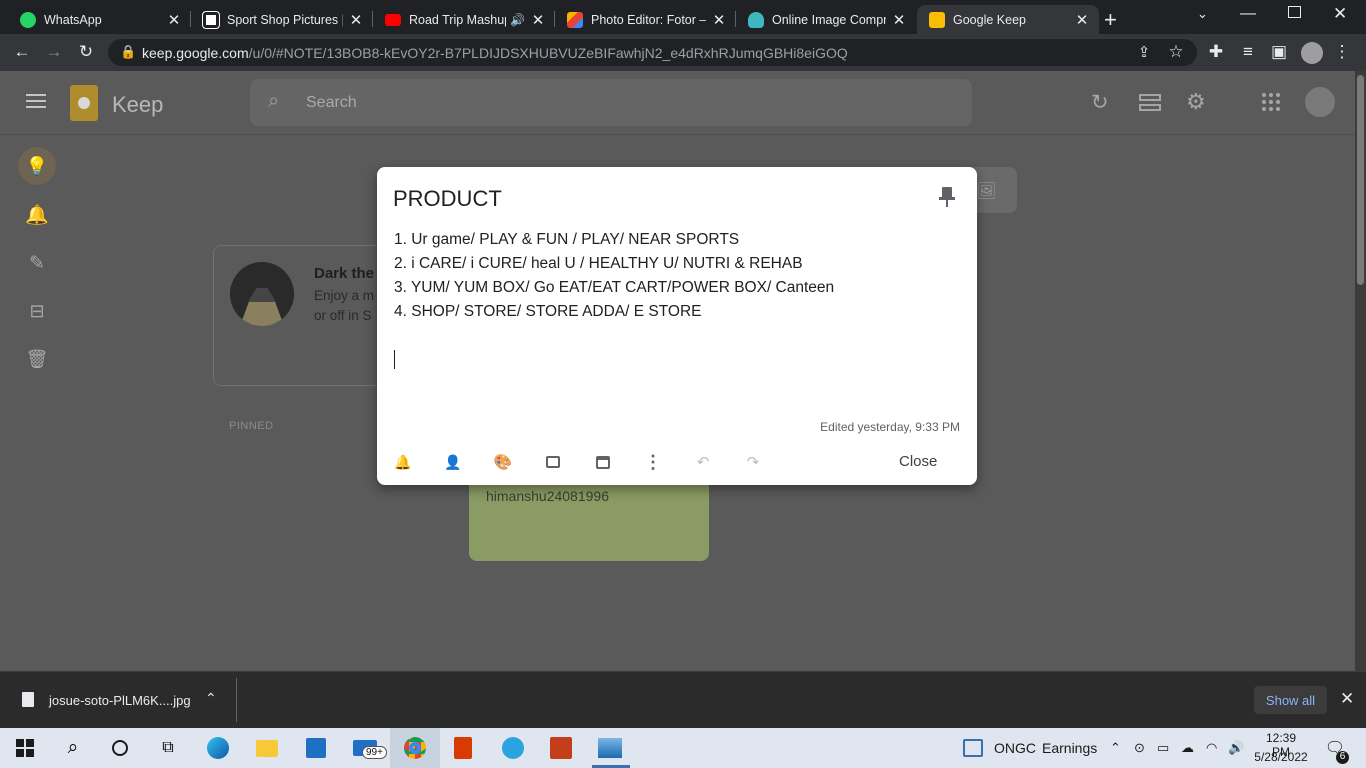 Image resolution: width=1366 pixels, height=768 pixels. Describe the element at coordinates (947, 197) in the screenshot. I see `pin-icon` at that location.